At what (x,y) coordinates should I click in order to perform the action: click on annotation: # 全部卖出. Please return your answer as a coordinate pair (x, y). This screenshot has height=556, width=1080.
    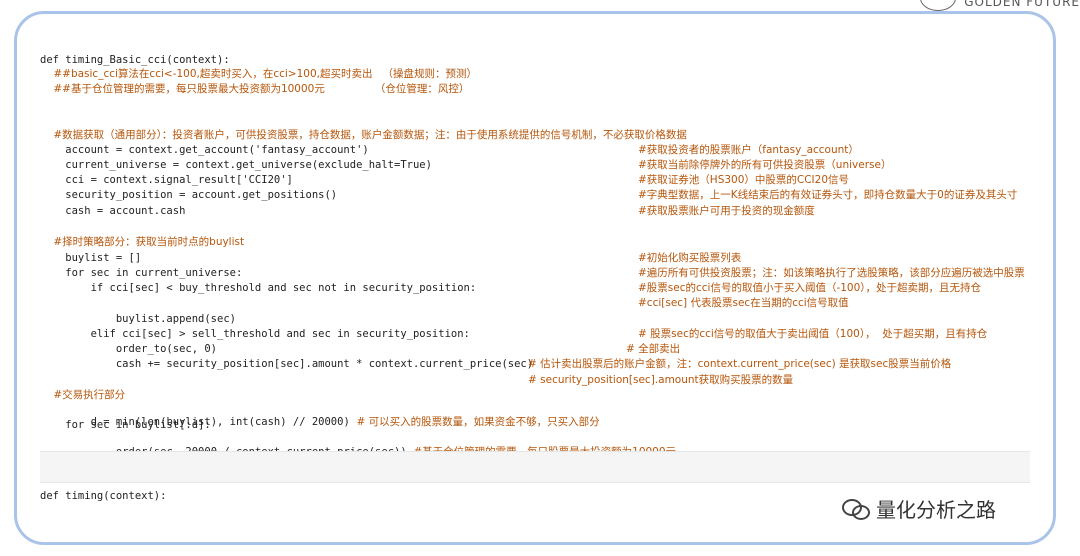
    Looking at the image, I should click on (653, 349).